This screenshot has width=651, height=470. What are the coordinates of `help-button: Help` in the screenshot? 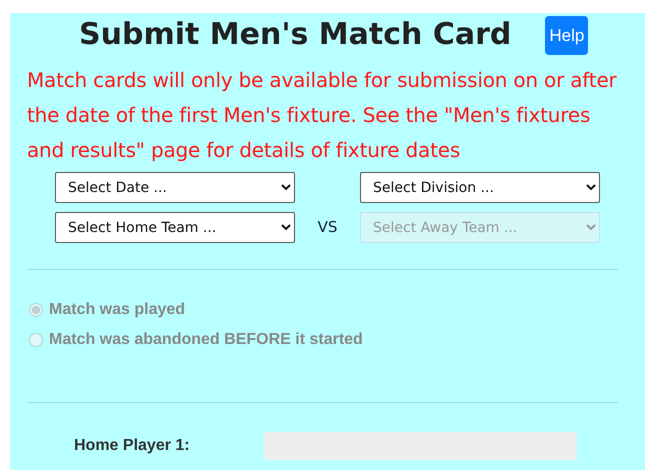 It's located at (566, 35).